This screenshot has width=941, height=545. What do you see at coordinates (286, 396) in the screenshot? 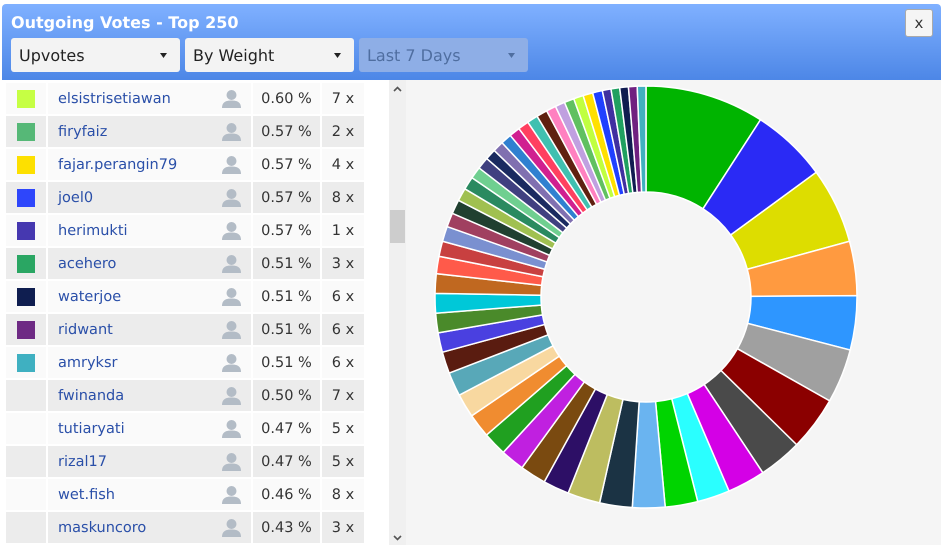
I see `percentage-cell: 0.50 %` at bounding box center [286, 396].